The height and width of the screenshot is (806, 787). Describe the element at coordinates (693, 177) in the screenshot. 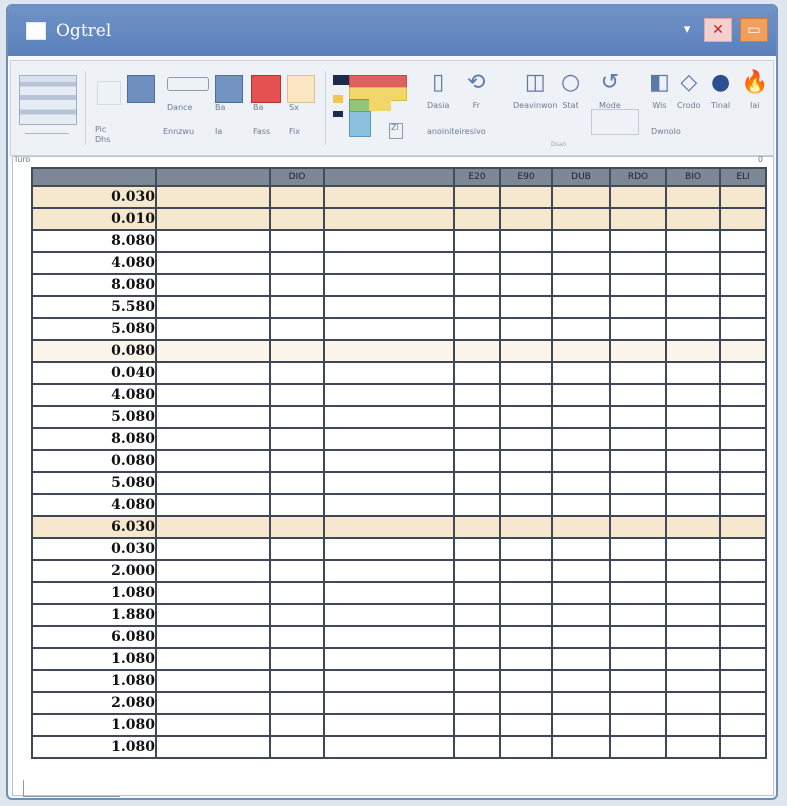

I see `column-header: BIO` at that location.